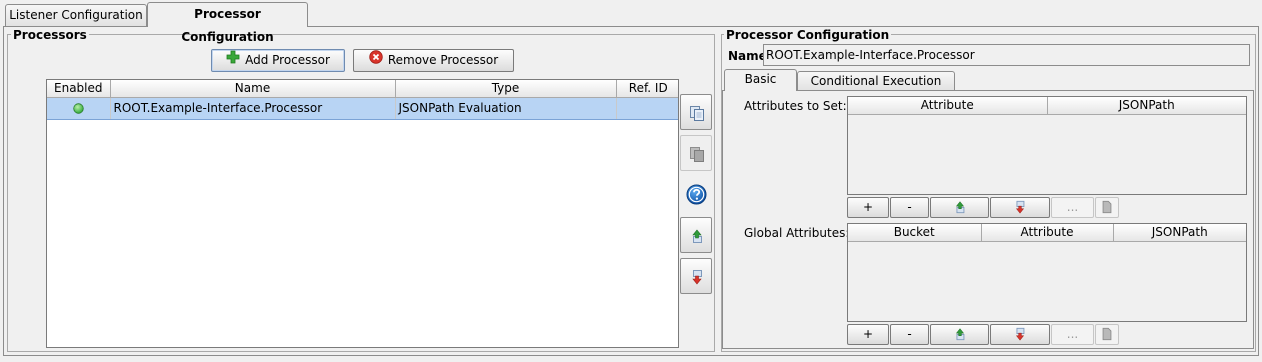 Image resolution: width=1262 pixels, height=362 pixels. What do you see at coordinates (79, 89) in the screenshot?
I see `column-header-enabled: Enabled` at bounding box center [79, 89].